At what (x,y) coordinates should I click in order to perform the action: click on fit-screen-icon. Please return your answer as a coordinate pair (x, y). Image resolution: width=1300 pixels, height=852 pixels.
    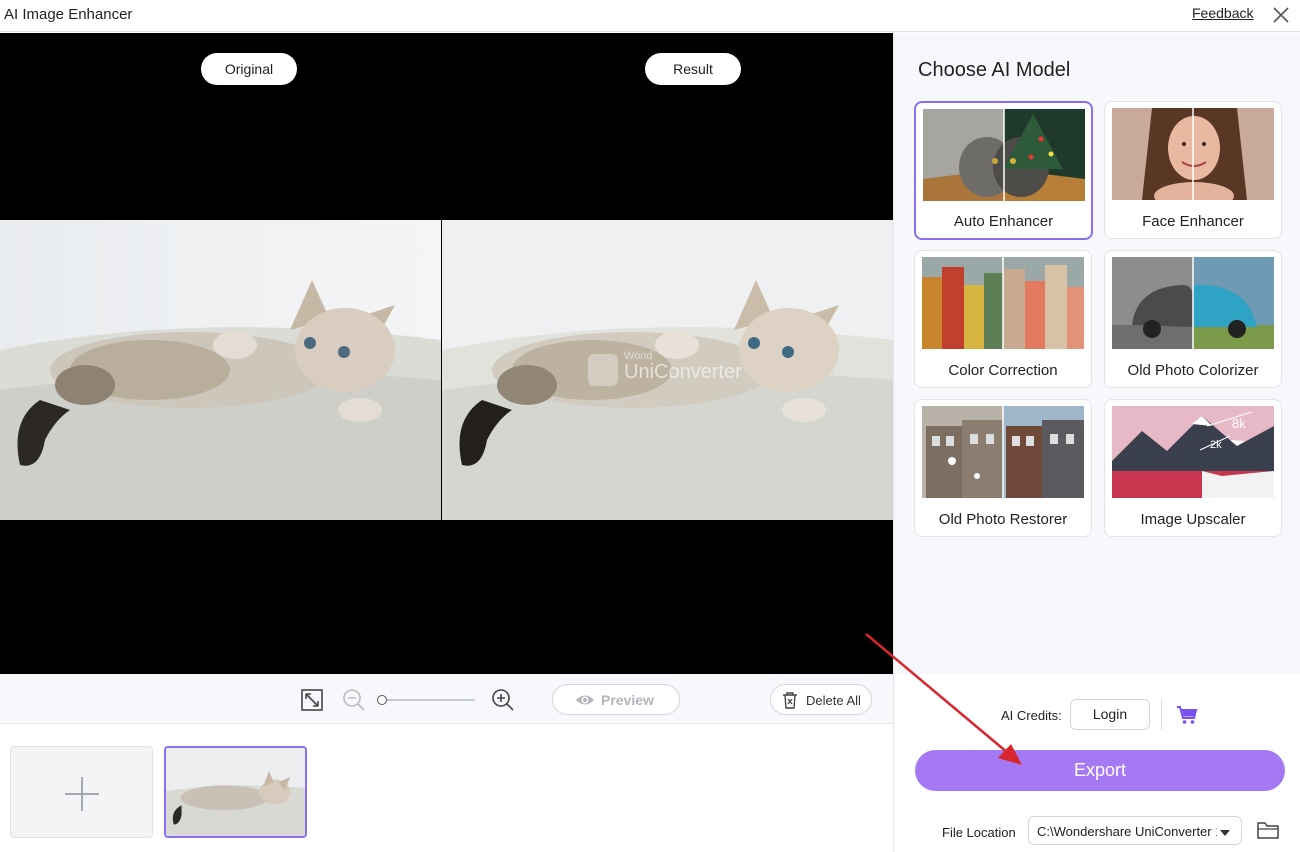
    Looking at the image, I should click on (312, 700).